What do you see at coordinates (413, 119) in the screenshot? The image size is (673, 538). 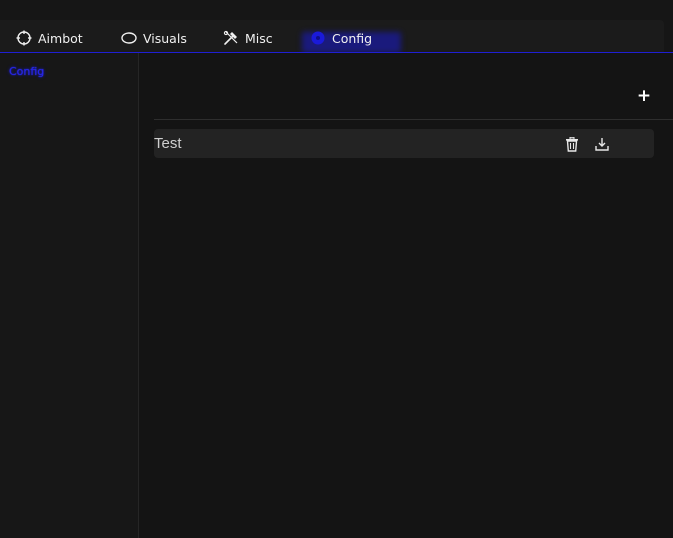 I see `divider` at bounding box center [413, 119].